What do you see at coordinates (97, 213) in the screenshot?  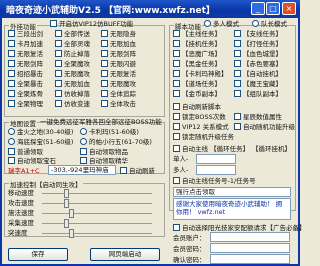 I see `cast-speed-slider` at bounding box center [97, 213].